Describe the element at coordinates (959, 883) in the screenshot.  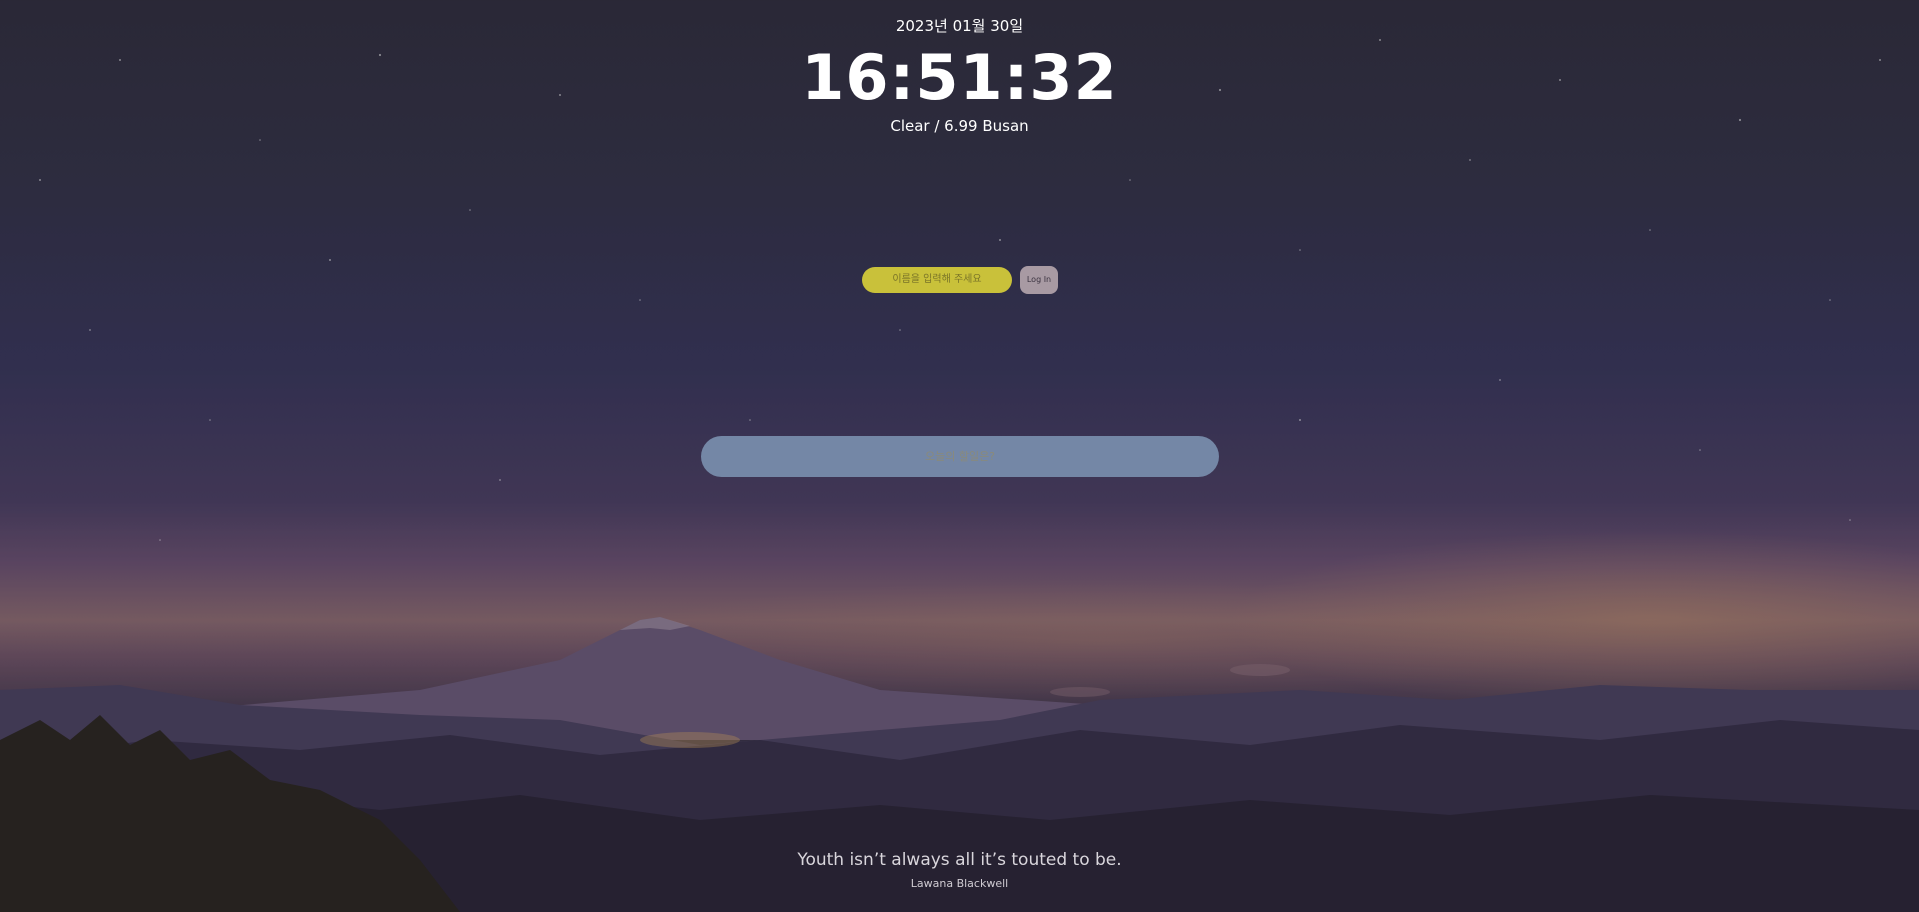
I see `quote-author: Lawana Blackwell` at that location.